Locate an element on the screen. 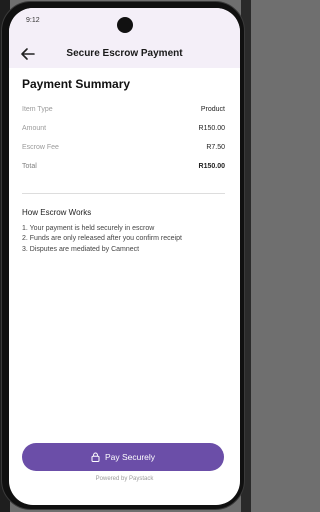  summary-row-label: Total is located at coordinates (29, 166).